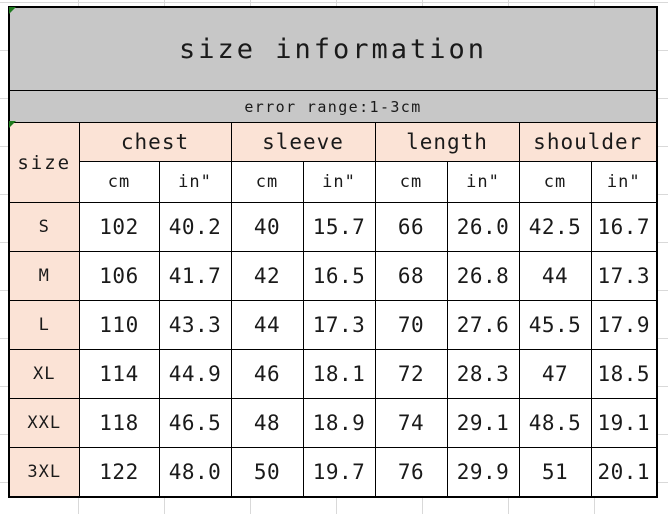  What do you see at coordinates (483, 423) in the screenshot?
I see `cell-length-in: 29.1` at bounding box center [483, 423].